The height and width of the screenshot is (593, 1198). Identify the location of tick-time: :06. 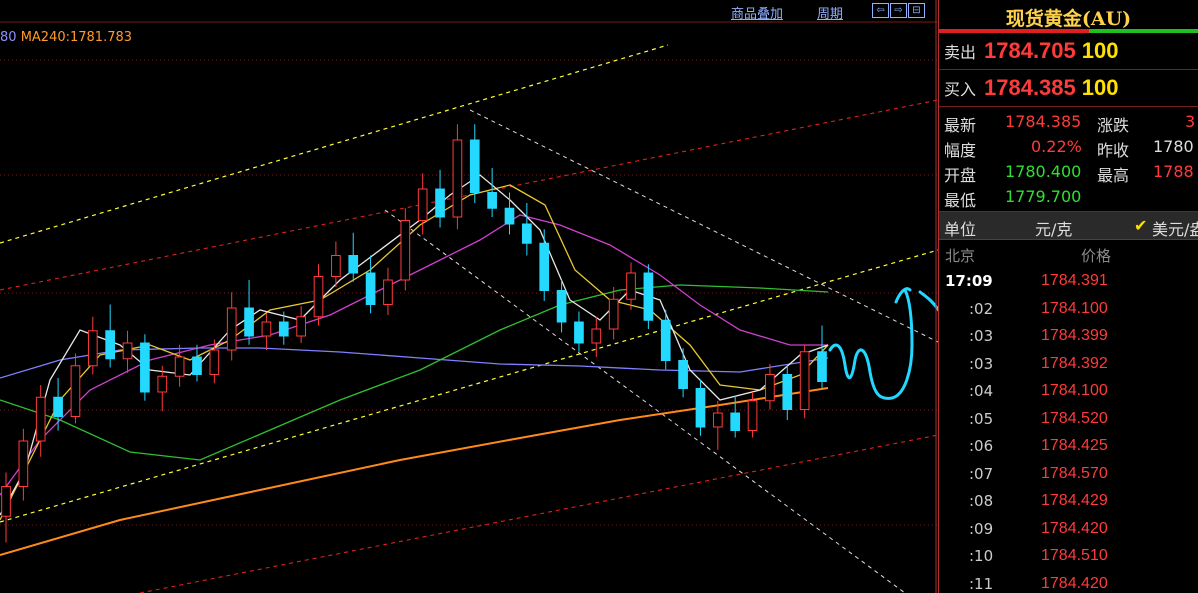
(981, 446).